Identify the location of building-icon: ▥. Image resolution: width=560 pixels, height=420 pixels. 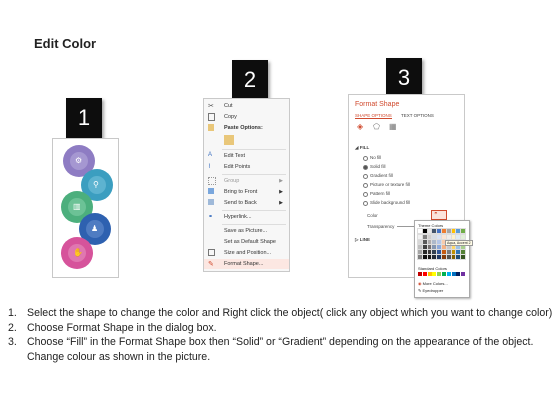
(77, 206).